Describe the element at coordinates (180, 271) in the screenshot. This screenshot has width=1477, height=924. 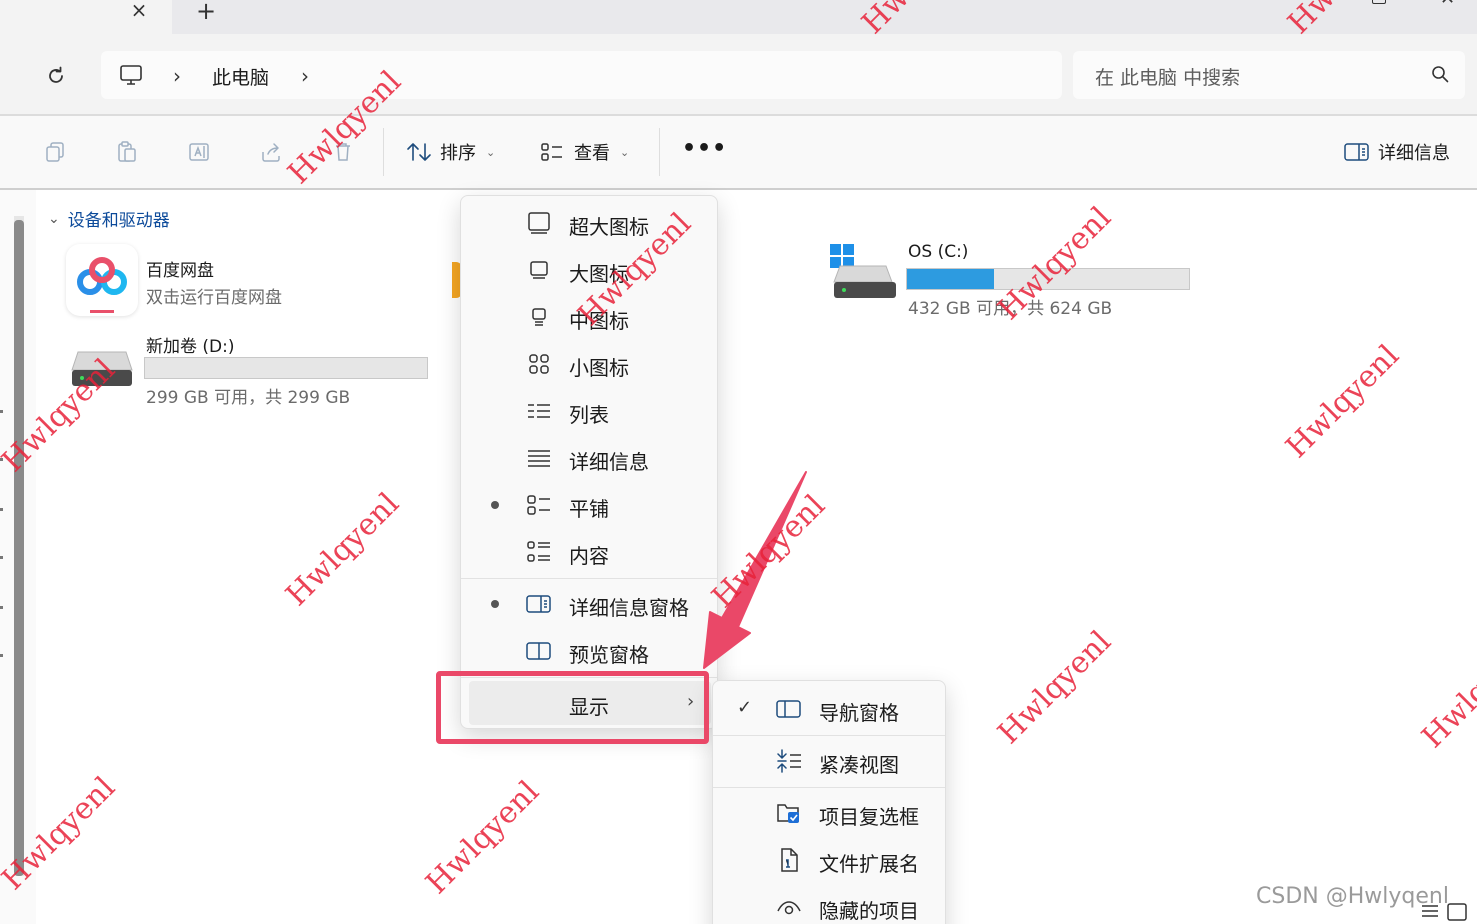
I see `drive-name: 百度网盘` at that location.